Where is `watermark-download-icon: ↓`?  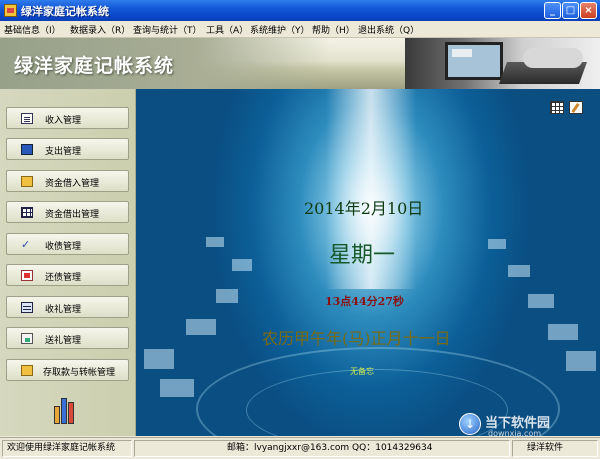 watermark-download-icon: ↓ is located at coordinates (470, 424).